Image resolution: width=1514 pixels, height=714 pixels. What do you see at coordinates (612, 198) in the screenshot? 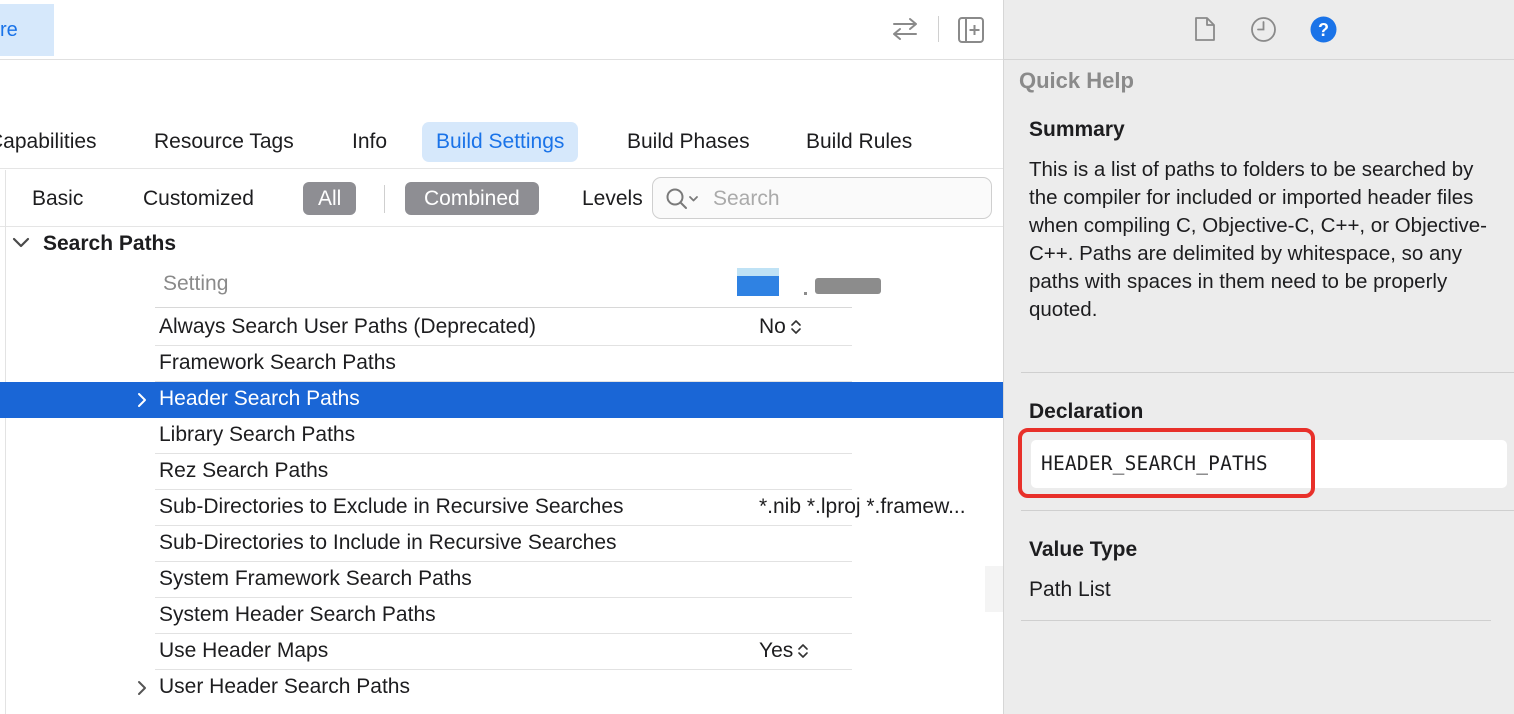
I see `filter-levels: Levels` at bounding box center [612, 198].